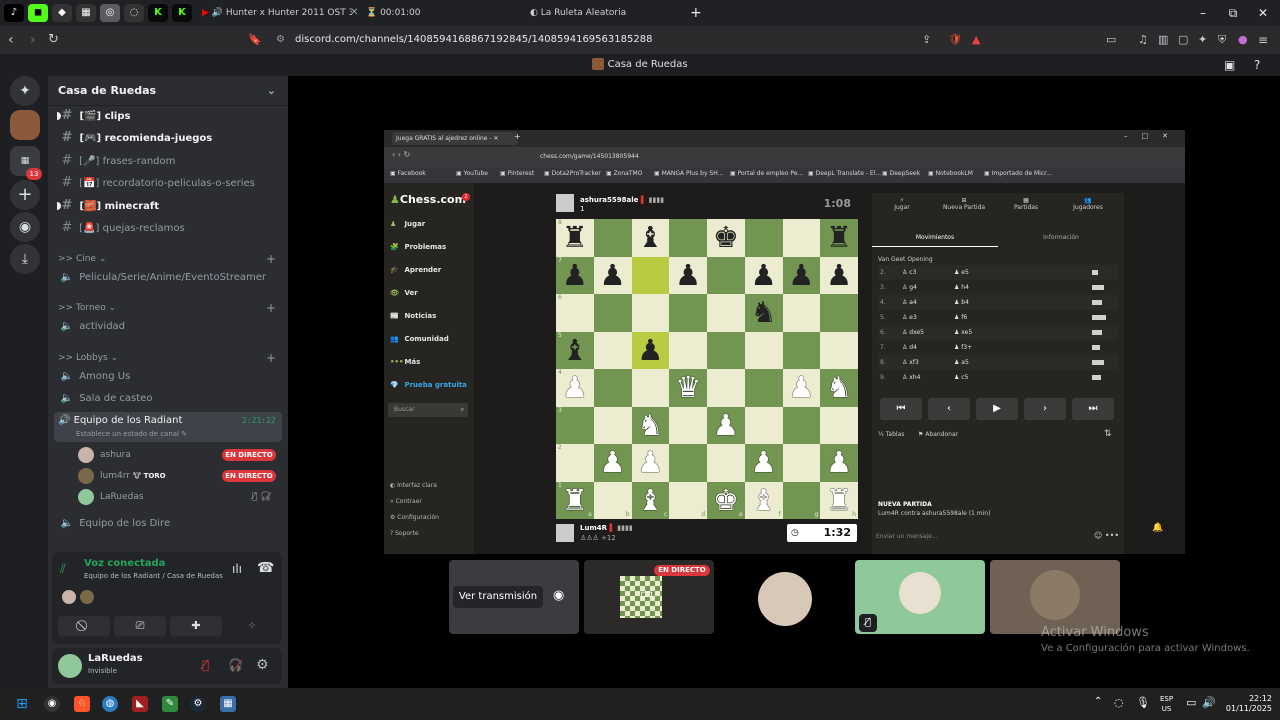 The width and height of the screenshot is (1280, 720). Describe the element at coordinates (839, 463) in the screenshot. I see `board-square: ♟` at that location.